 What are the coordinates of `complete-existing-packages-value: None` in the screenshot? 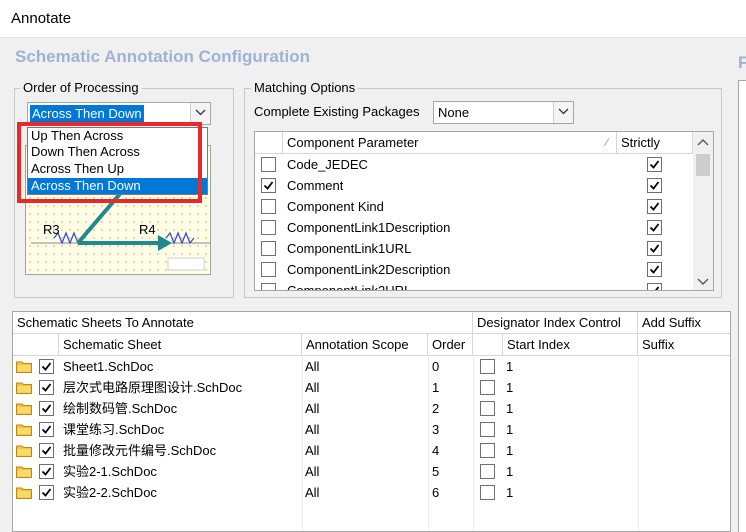 It's located at (454, 112).